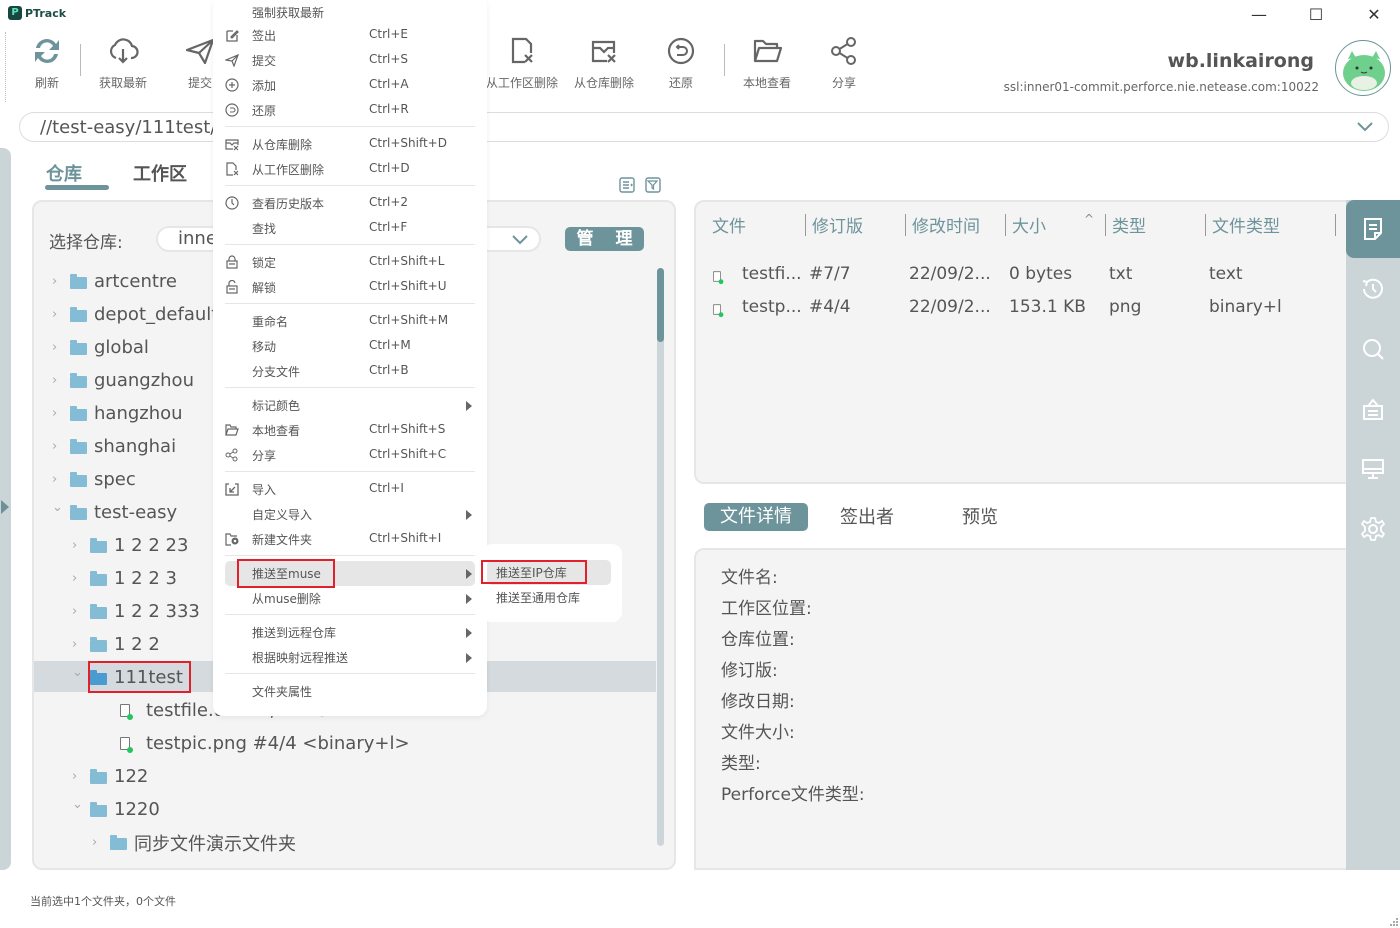 The width and height of the screenshot is (1400, 928). What do you see at coordinates (350, 12) in the screenshot?
I see `menu-item-1: 强制获取最新` at bounding box center [350, 12].